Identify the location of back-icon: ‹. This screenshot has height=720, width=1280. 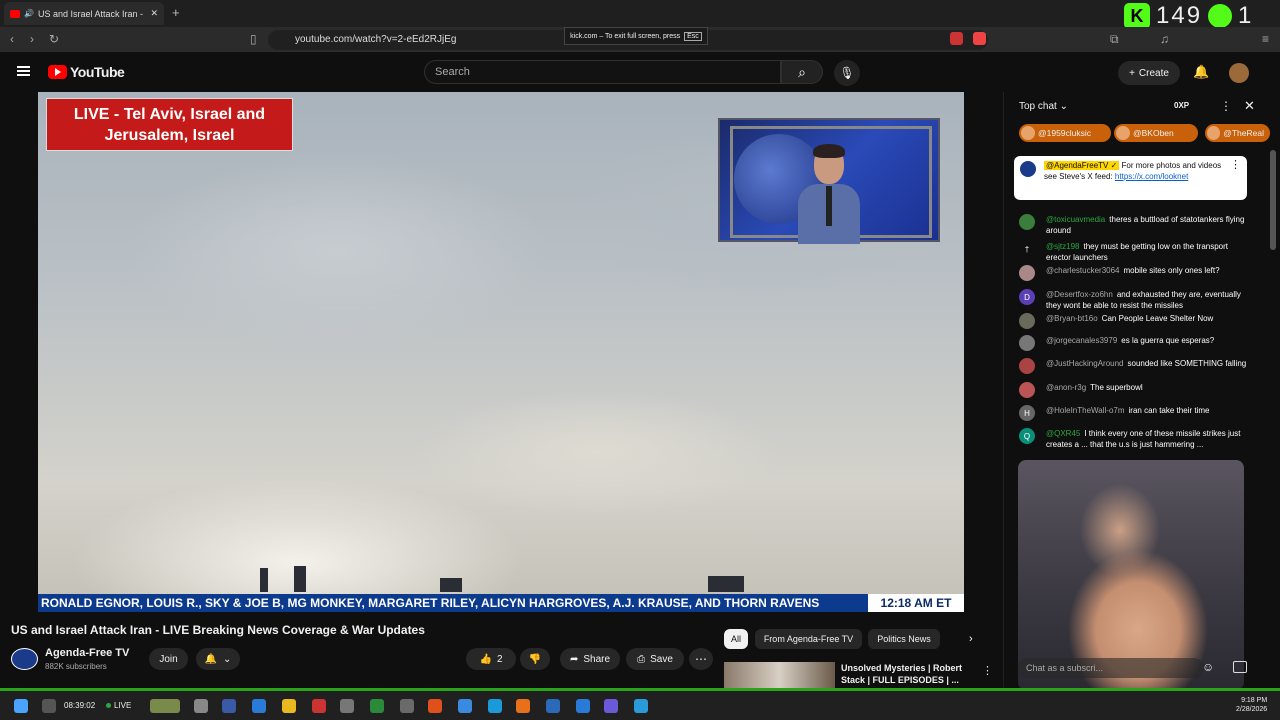
(12, 39).